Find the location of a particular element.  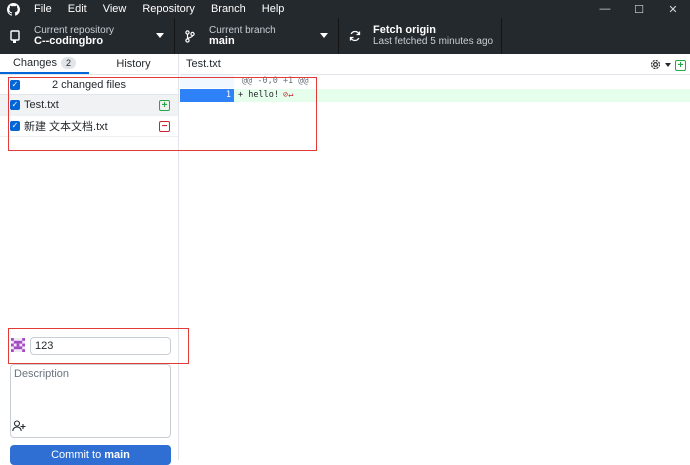

menu-file: File is located at coordinates (43, 9).